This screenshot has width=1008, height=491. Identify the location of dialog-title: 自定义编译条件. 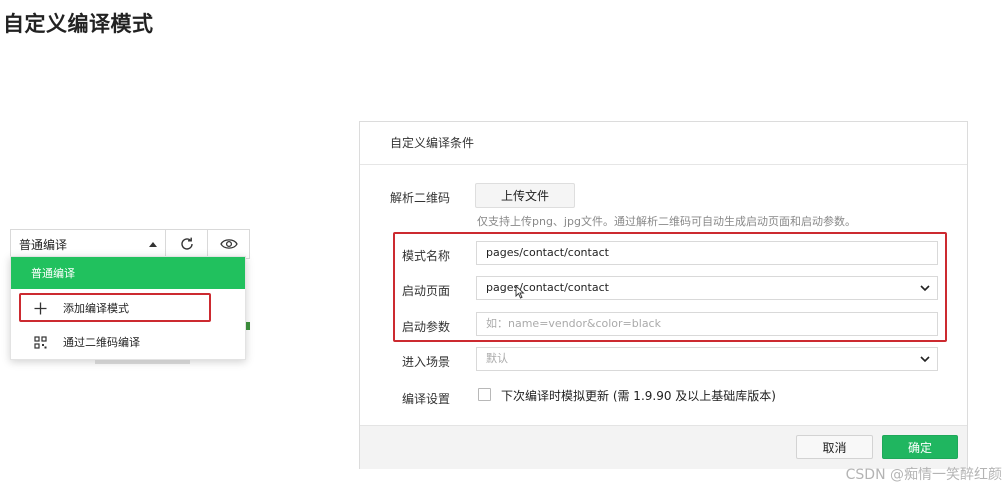
(663, 143).